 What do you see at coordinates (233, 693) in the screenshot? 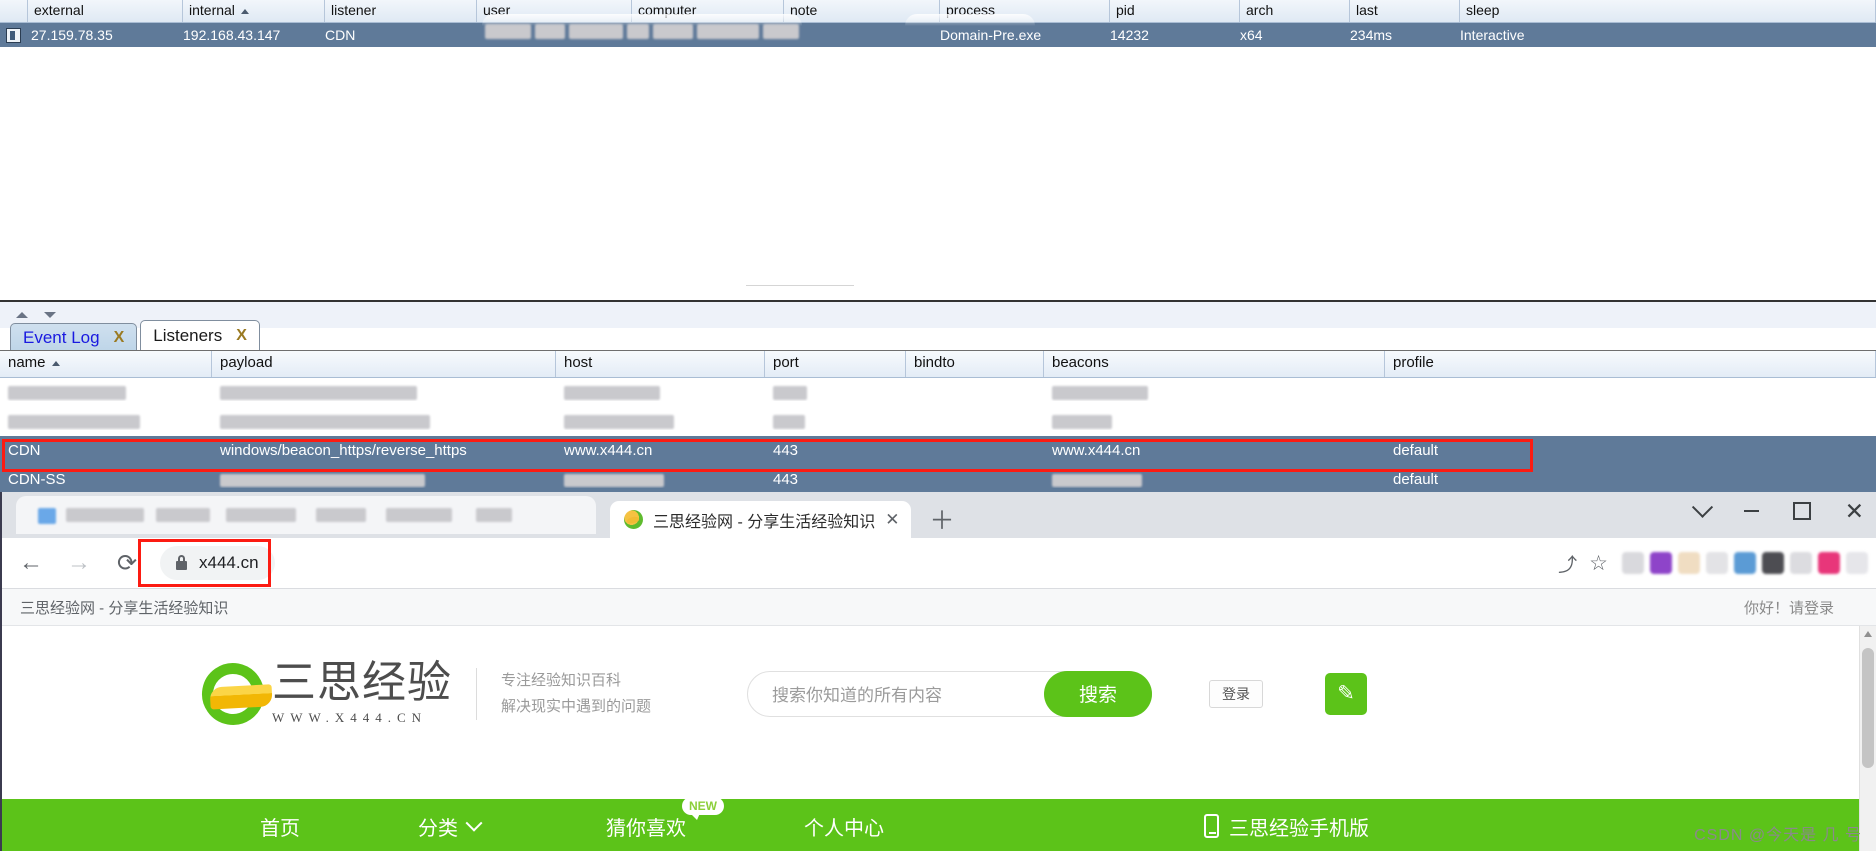
I see `logo-mark-icon` at bounding box center [233, 693].